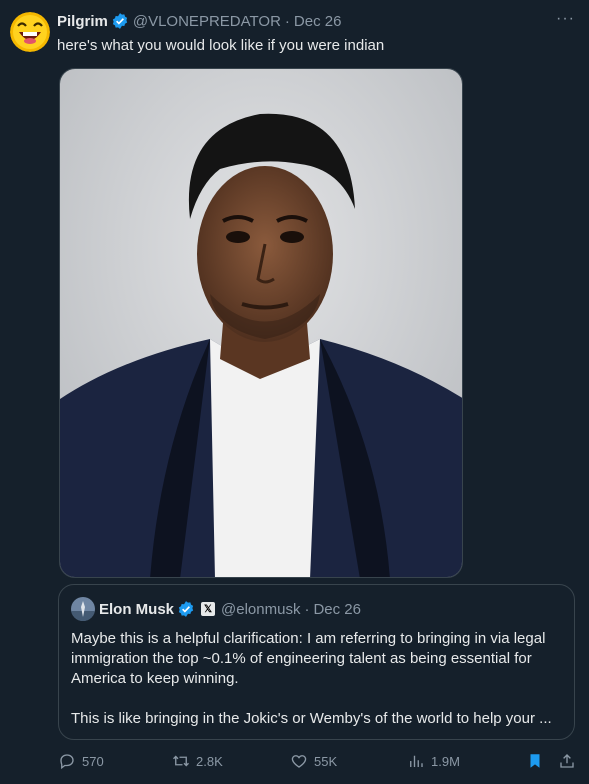 The image size is (589, 784). I want to click on reply-button: 570, so click(81, 761).